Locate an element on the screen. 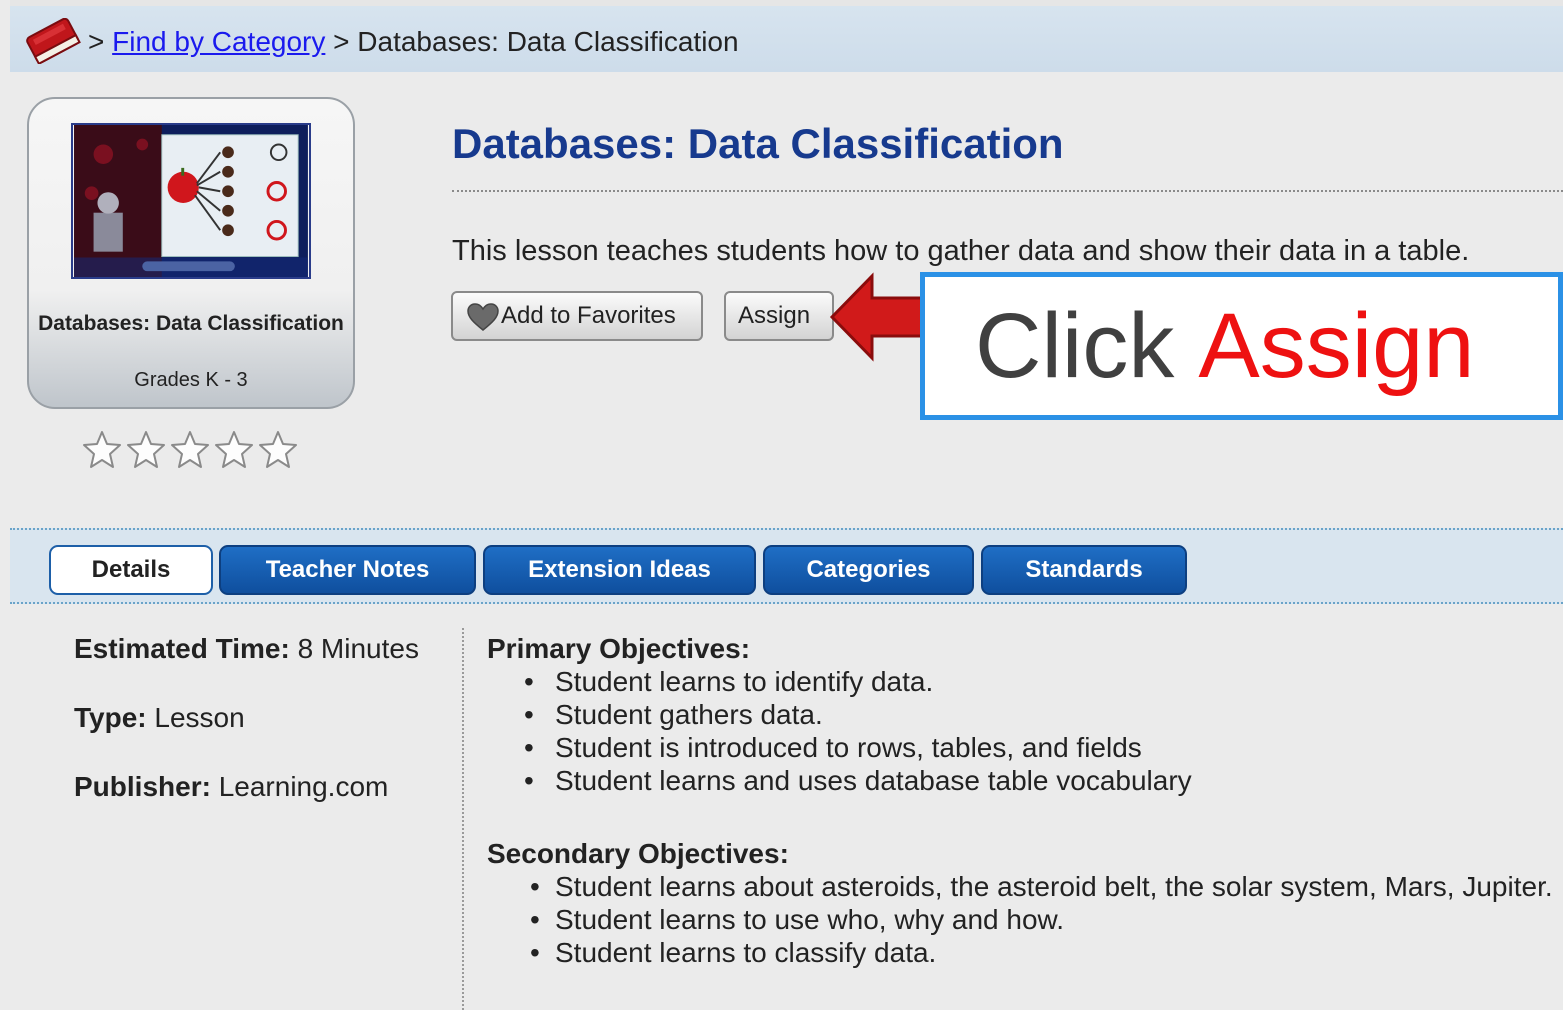  list-item: Student learns to classify data. is located at coordinates (1025, 952).